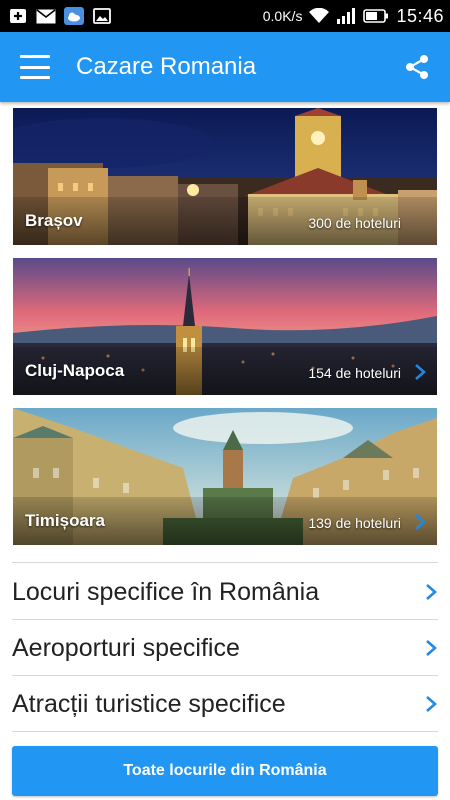 The image size is (450, 800). Describe the element at coordinates (74, 16) in the screenshot. I see `weather-icon` at that location.